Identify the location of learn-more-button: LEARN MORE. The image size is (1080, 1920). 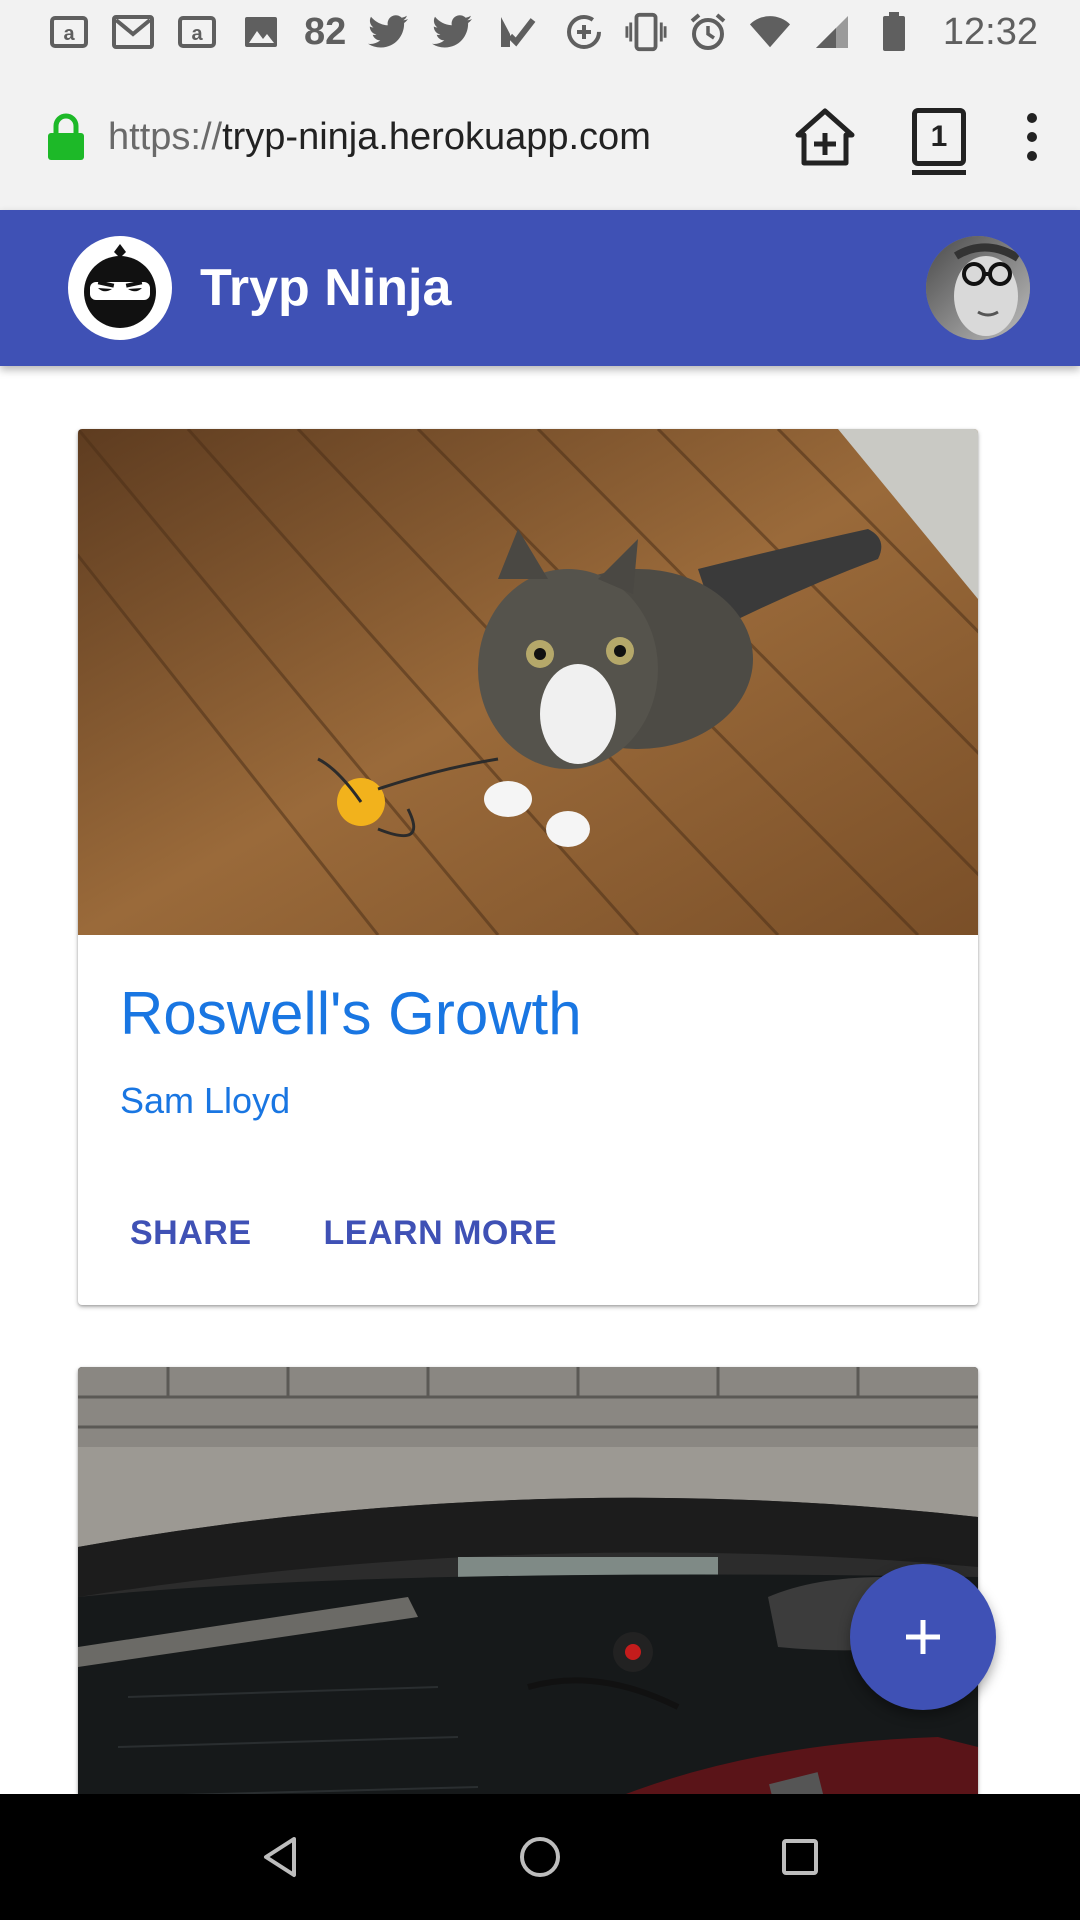
(441, 1233).